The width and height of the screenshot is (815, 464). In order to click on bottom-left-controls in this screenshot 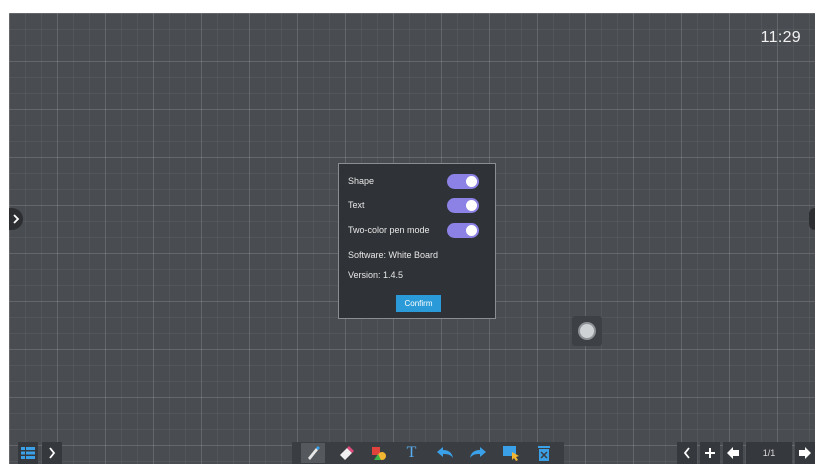, I will do `click(40, 453)`.